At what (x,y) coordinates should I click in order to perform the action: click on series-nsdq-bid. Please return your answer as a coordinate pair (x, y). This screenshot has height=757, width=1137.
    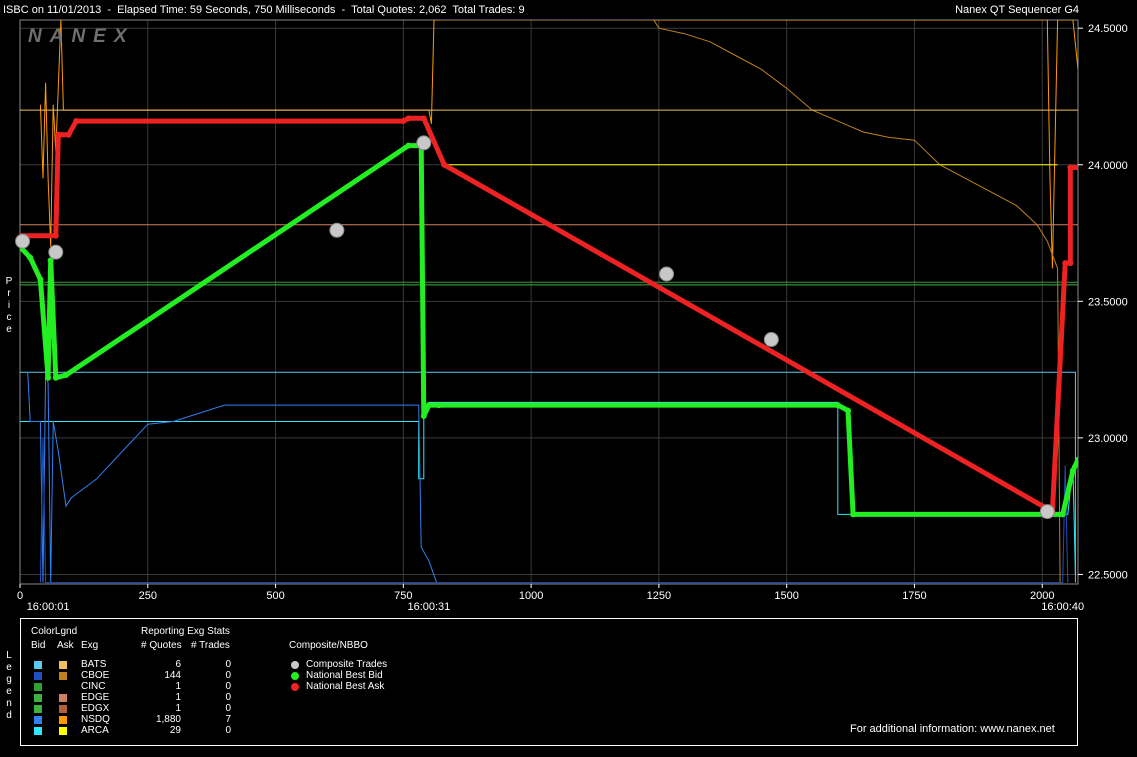
    Looking at the image, I should click on (232, 477).